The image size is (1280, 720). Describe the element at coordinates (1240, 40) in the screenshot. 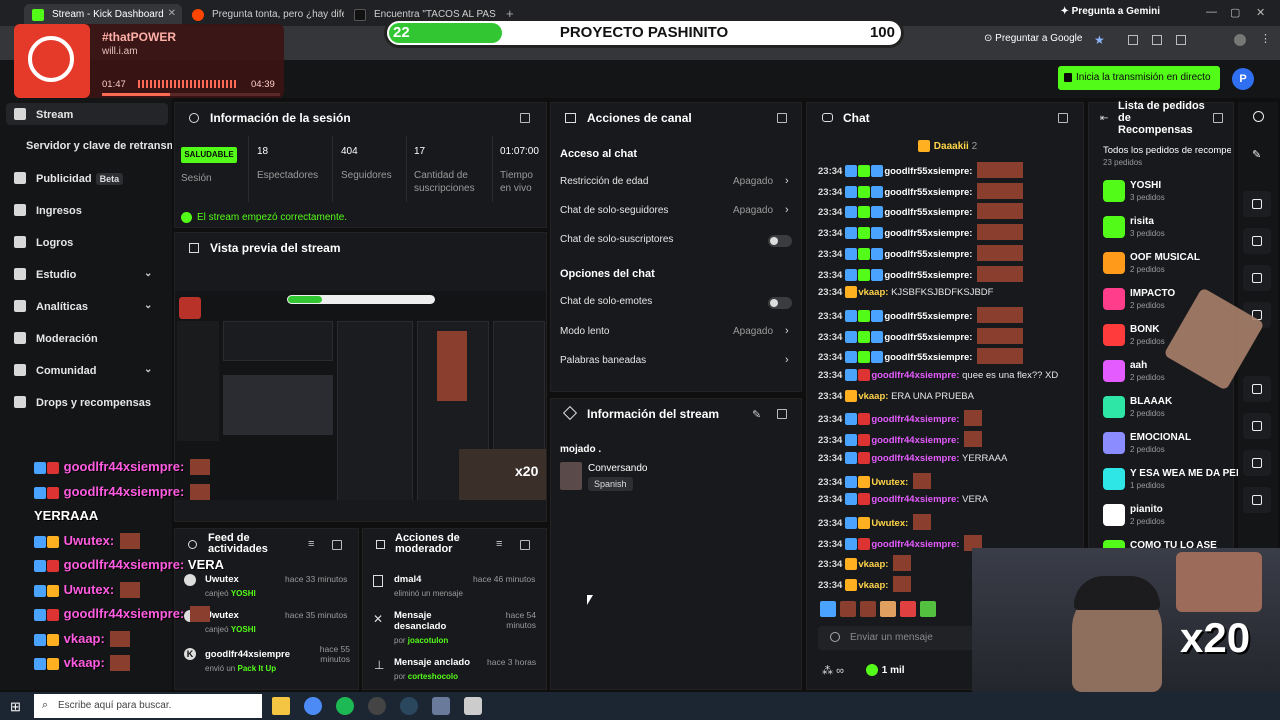

I see `profile-icon` at that location.